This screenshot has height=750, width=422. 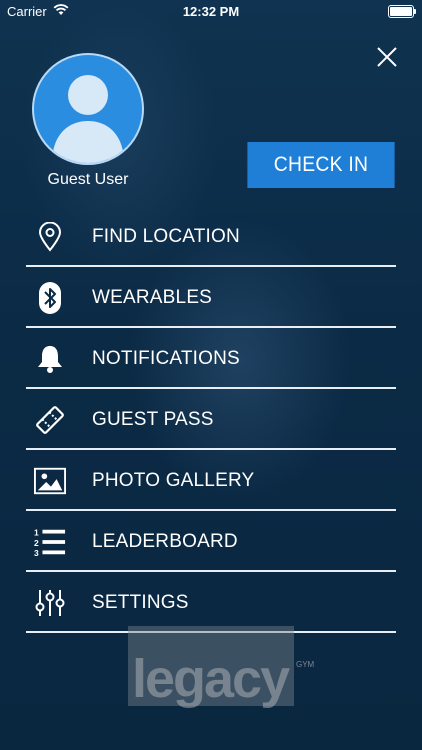 What do you see at coordinates (36, 553) in the screenshot?
I see `svg-text: 3` at bounding box center [36, 553].